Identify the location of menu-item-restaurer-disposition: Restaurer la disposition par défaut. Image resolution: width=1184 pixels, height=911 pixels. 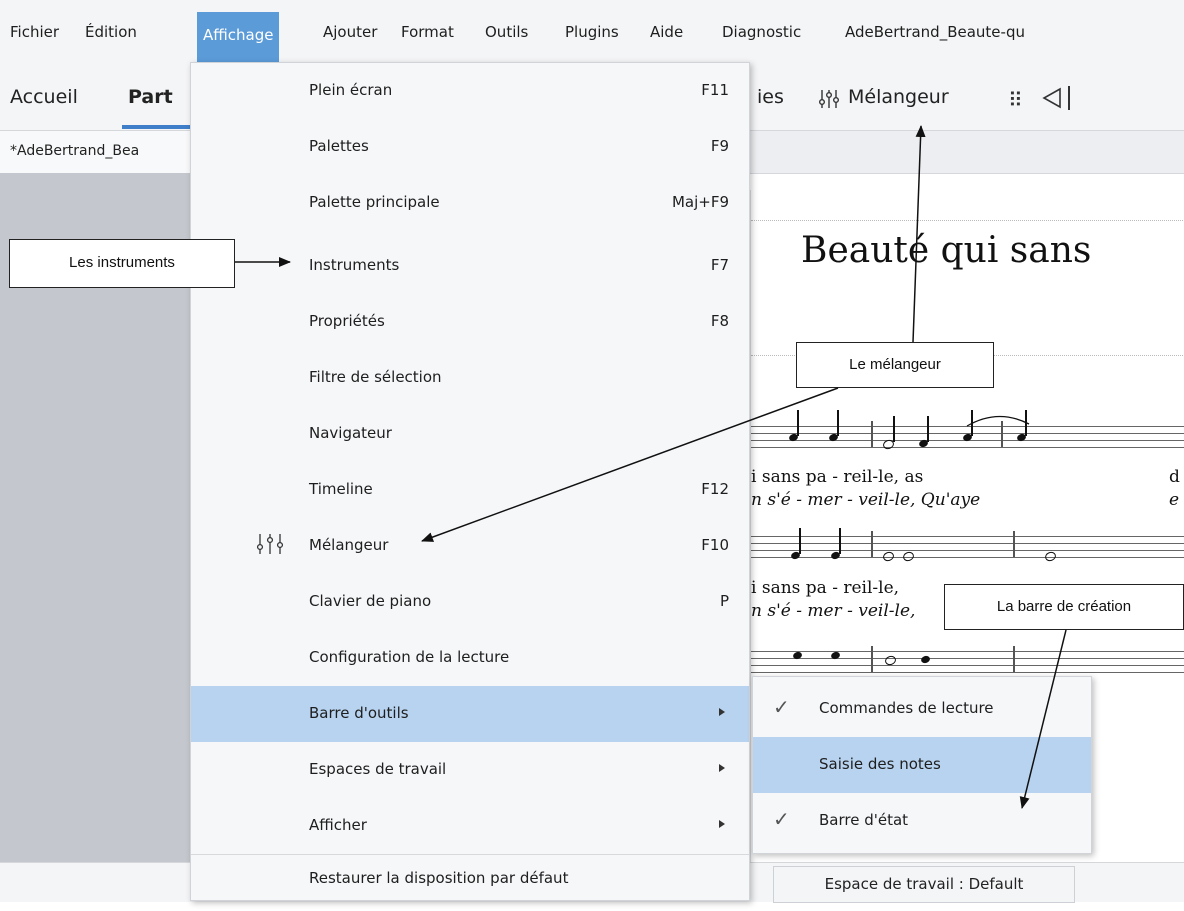
(470, 882).